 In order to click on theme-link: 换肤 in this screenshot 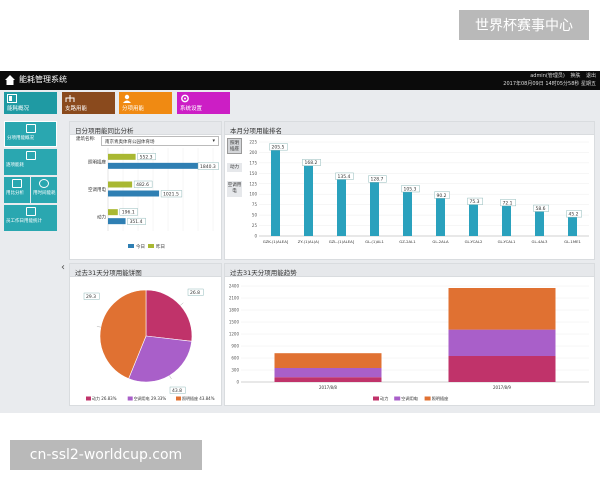, I will do `click(575, 76)`.